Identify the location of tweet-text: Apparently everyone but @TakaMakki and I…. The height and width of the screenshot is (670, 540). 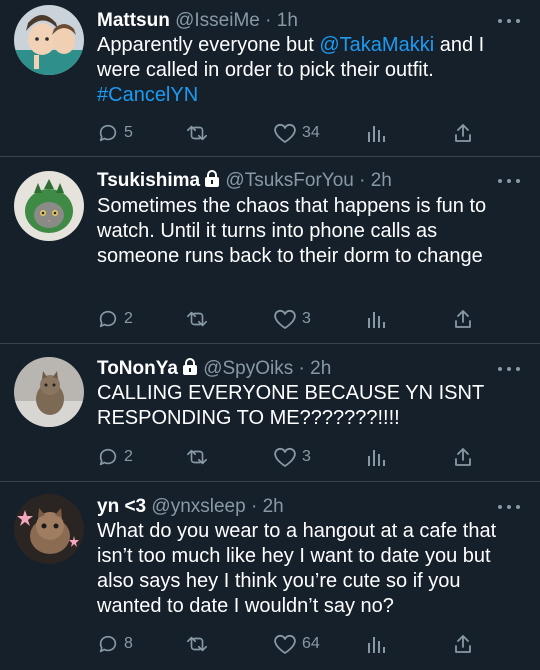
(309, 70).